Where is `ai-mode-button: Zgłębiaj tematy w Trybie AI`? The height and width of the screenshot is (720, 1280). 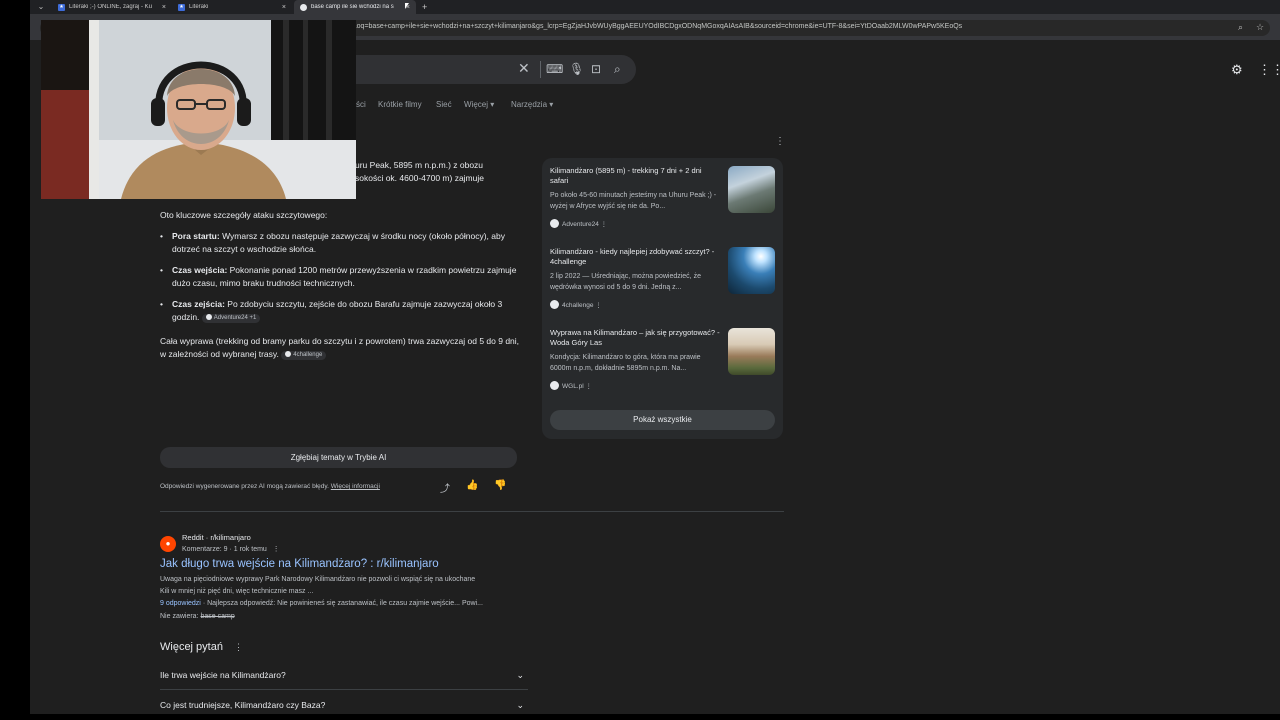 ai-mode-button: Zgłębiaj tematy w Trybie AI is located at coordinates (338, 457).